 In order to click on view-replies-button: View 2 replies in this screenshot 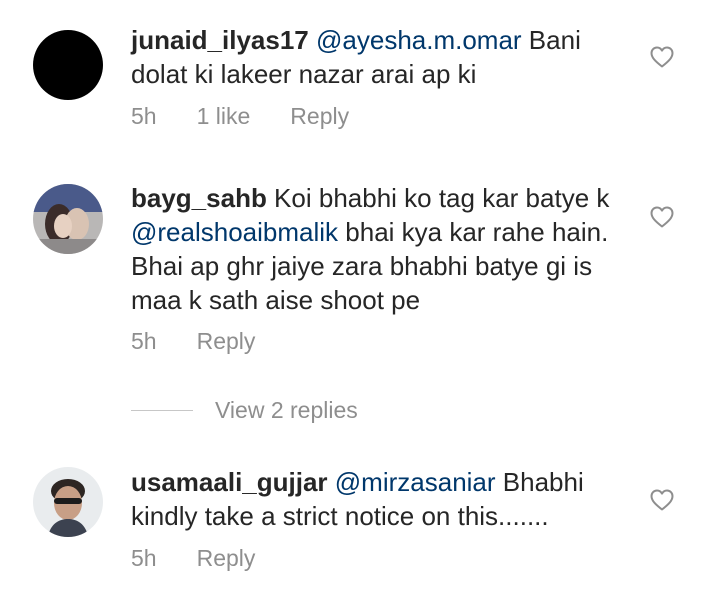, I will do `click(286, 410)`.